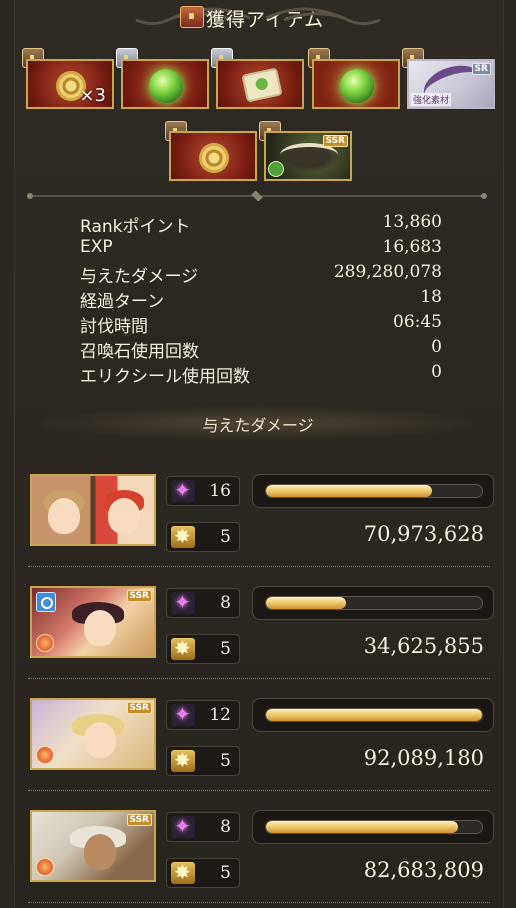 The height and width of the screenshot is (908, 516). Describe the element at coordinates (261, 224) in the screenshot. I see `stat-rank-points: Rankポイント 13,860` at that location.